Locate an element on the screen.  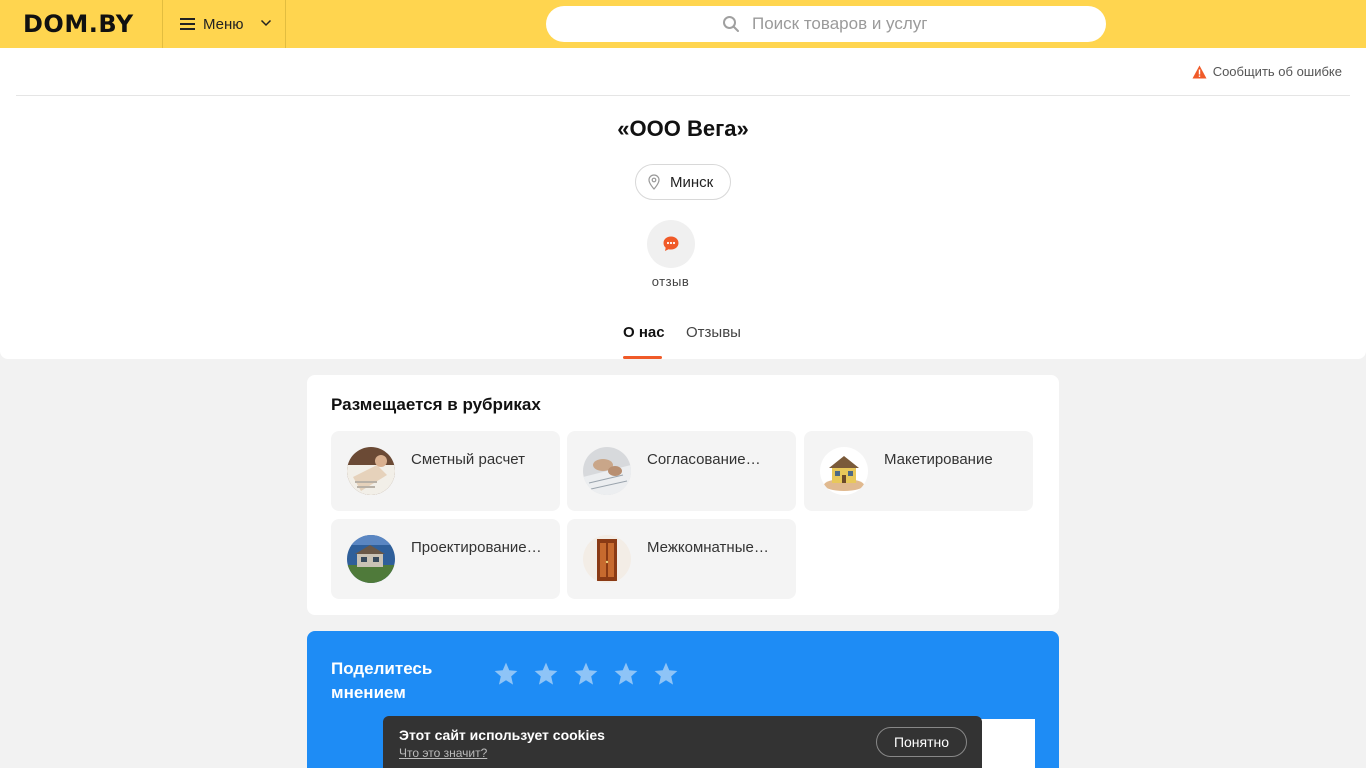
location-pin-icon is located at coordinates (654, 182).